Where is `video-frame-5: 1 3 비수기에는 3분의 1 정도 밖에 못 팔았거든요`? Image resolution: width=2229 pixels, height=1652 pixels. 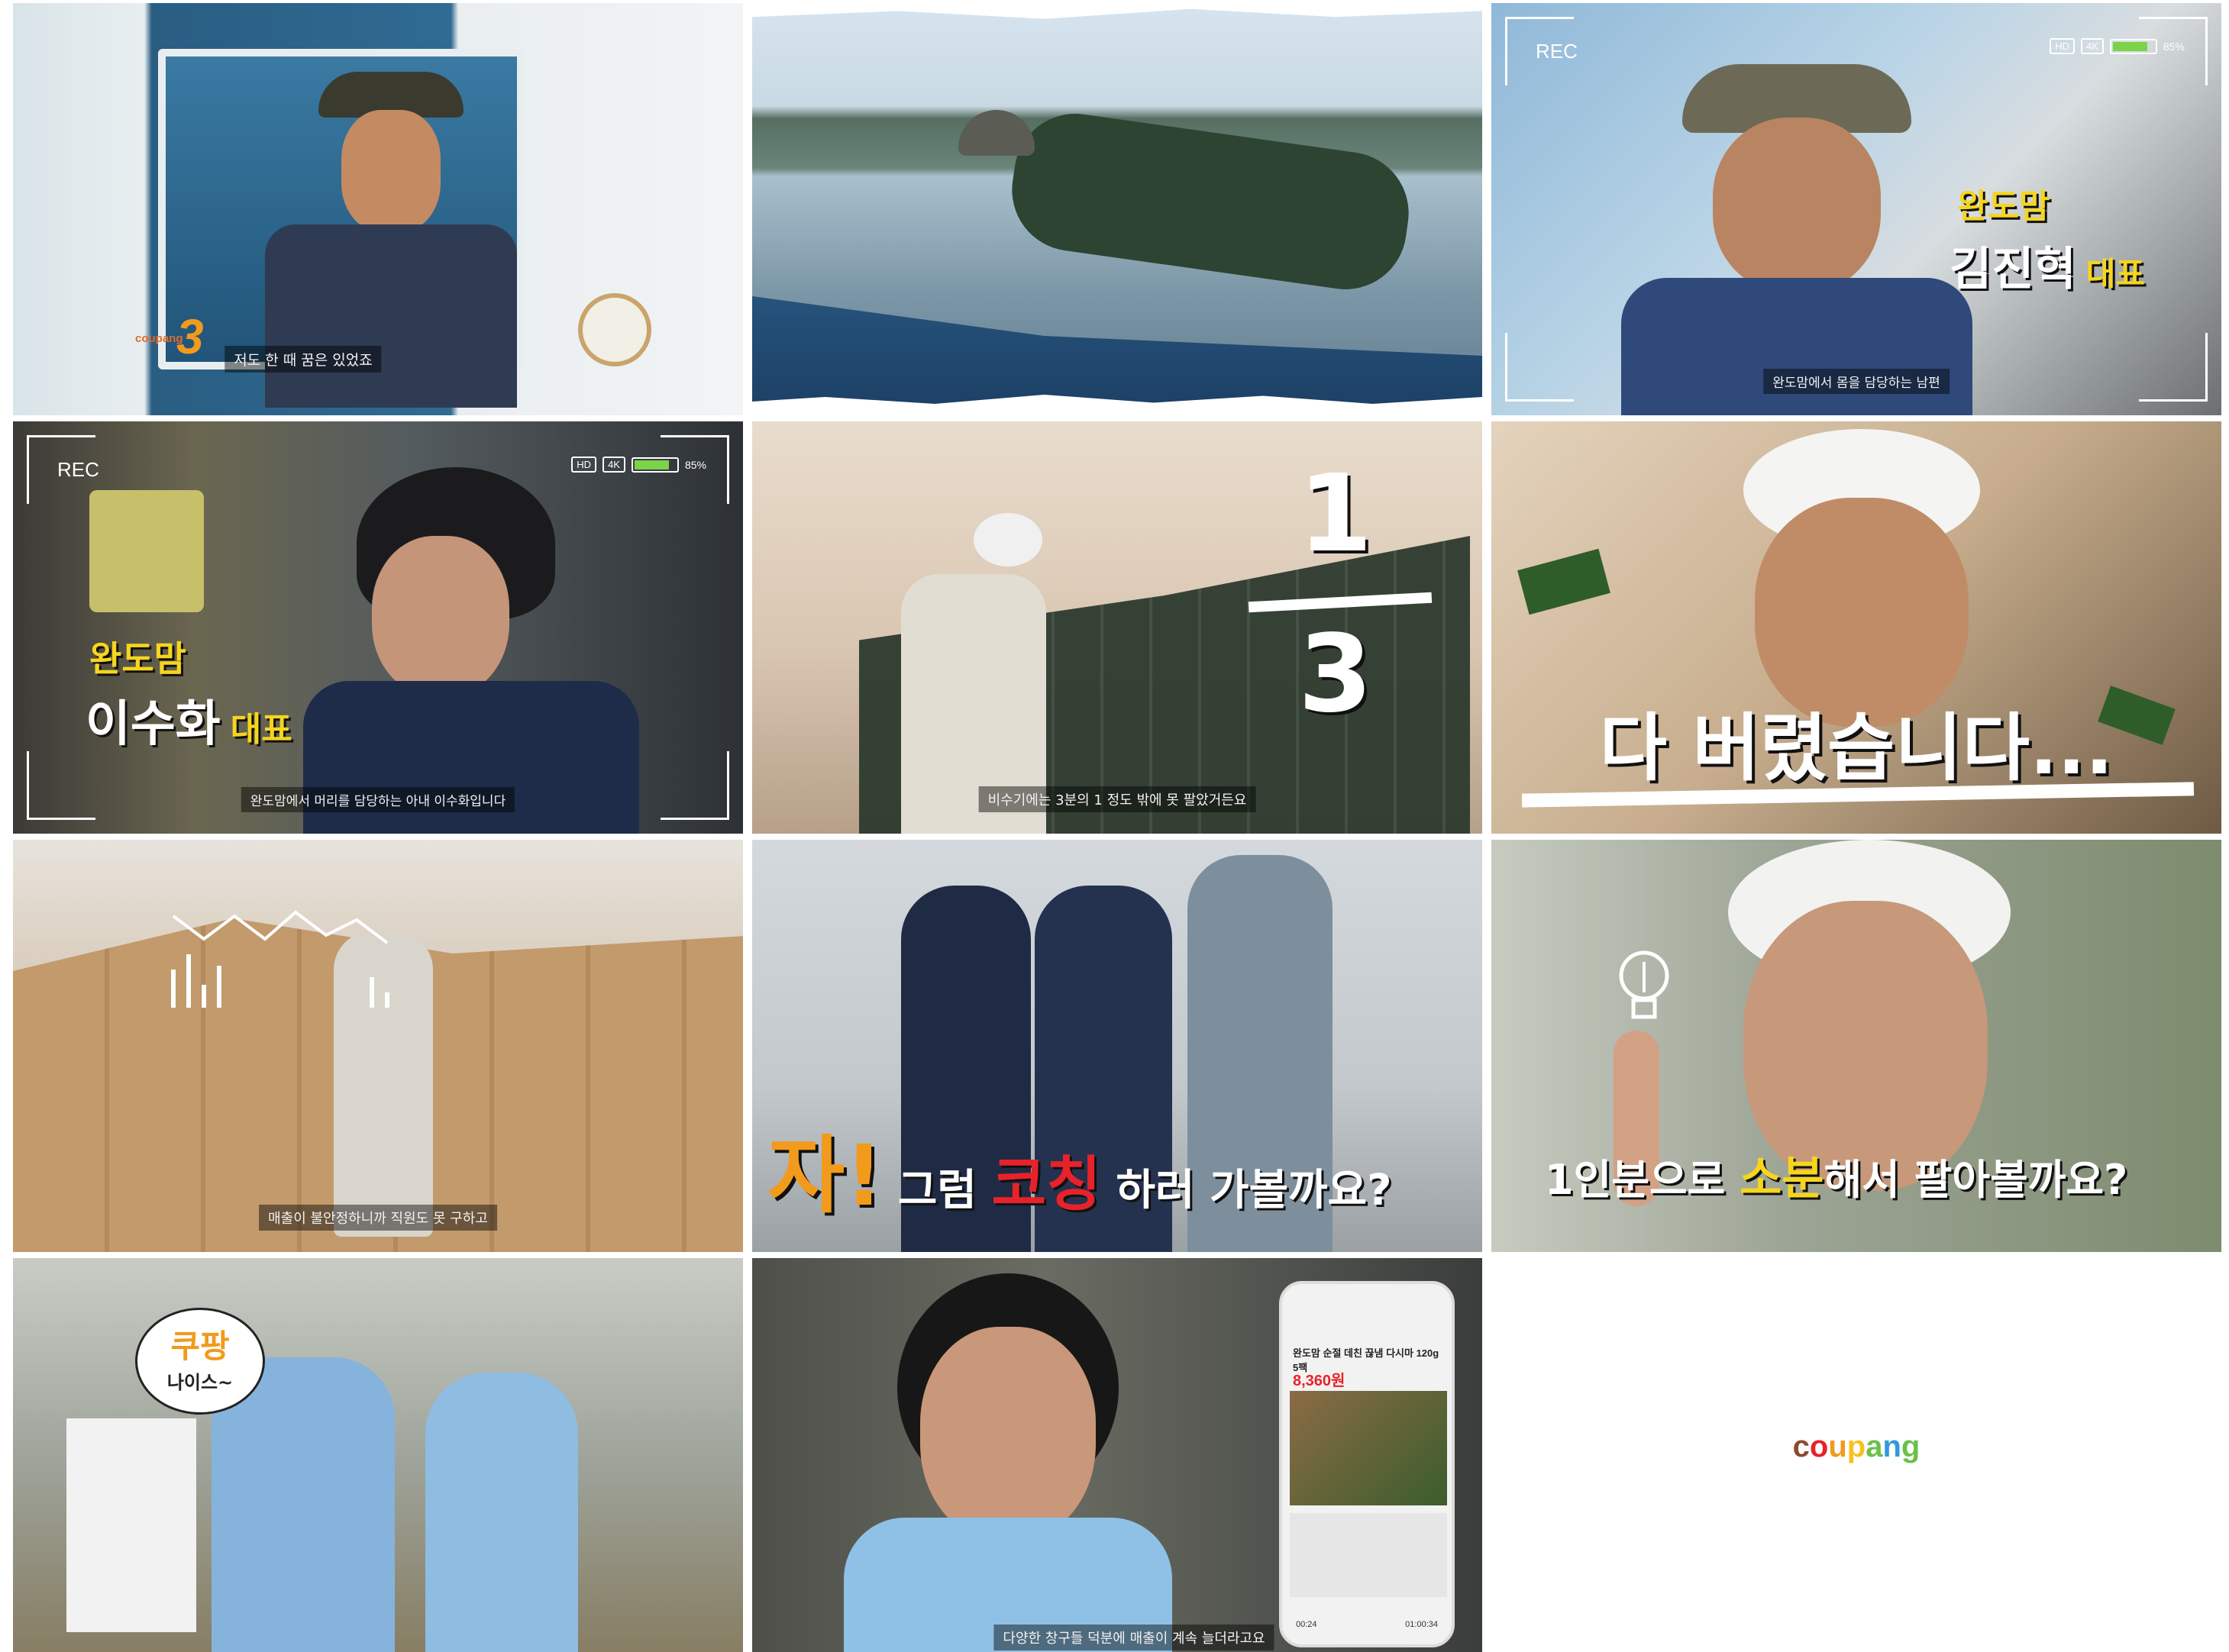
video-frame-5: 1 3 비수기에는 3분의 1 정도 밖에 못 팔았거든요 is located at coordinates (1117, 627).